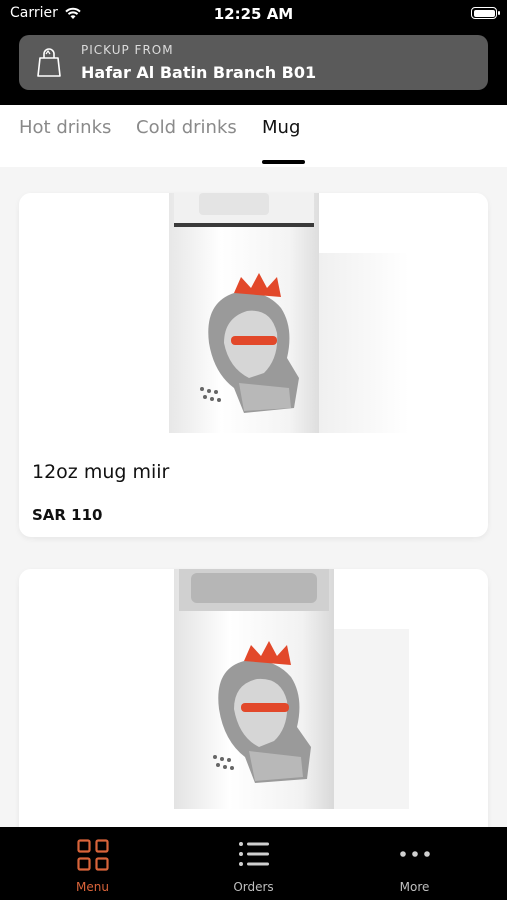 This screenshot has width=507, height=900. I want to click on nav-more-label: More, so click(414, 887).